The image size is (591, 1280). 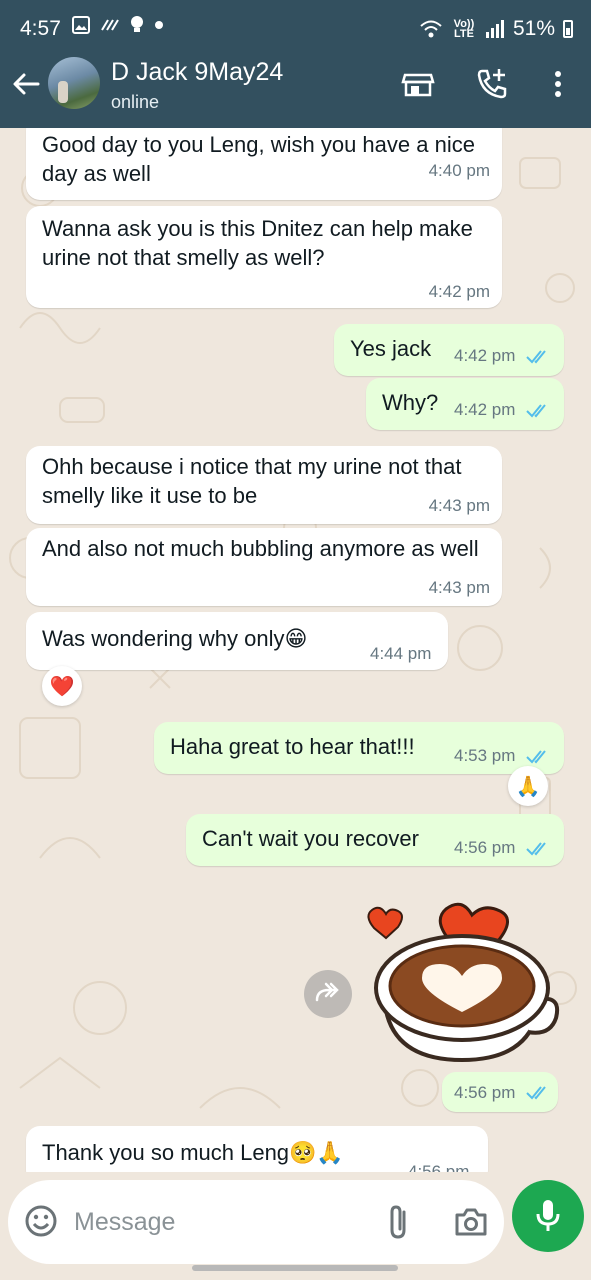 I want to click on message-text: Can't wait you recover, so click(x=310, y=838).